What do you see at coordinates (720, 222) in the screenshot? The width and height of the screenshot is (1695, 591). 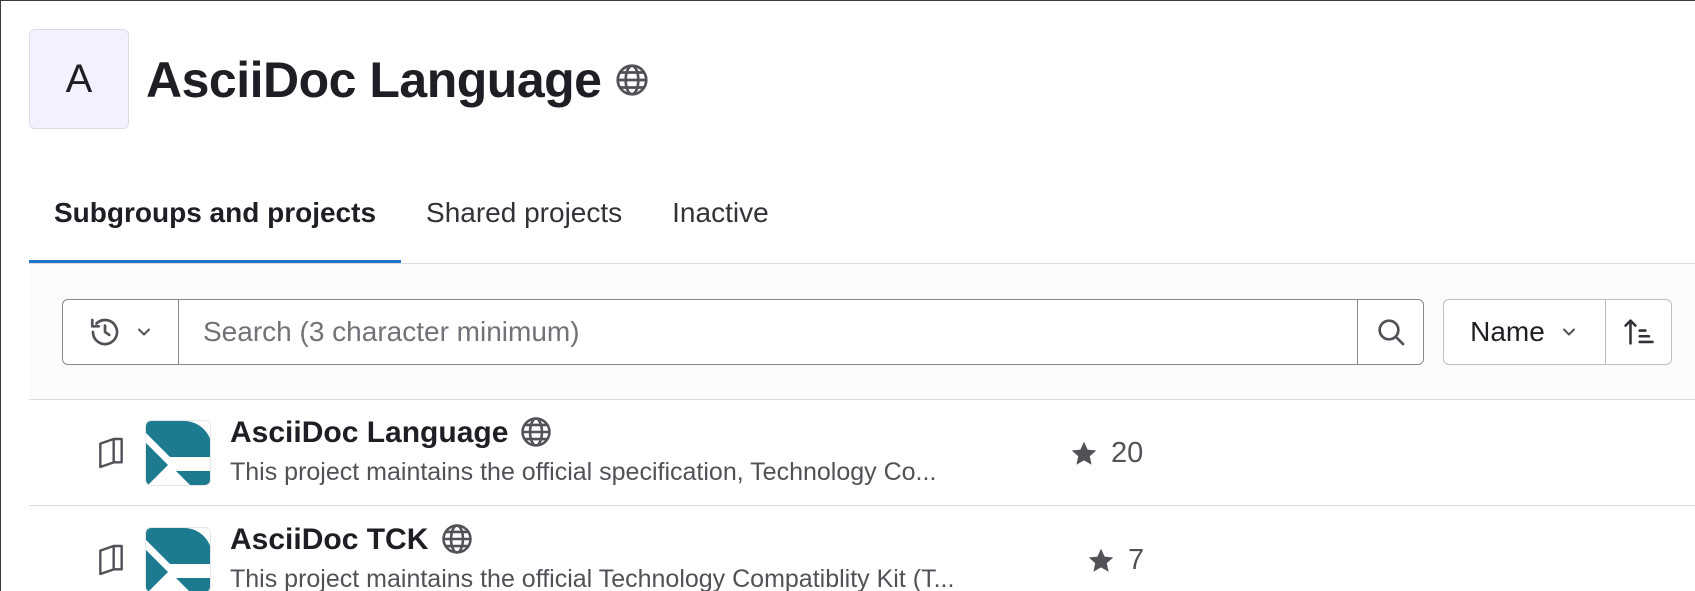 I see `tab-inactive: Inactive` at bounding box center [720, 222].